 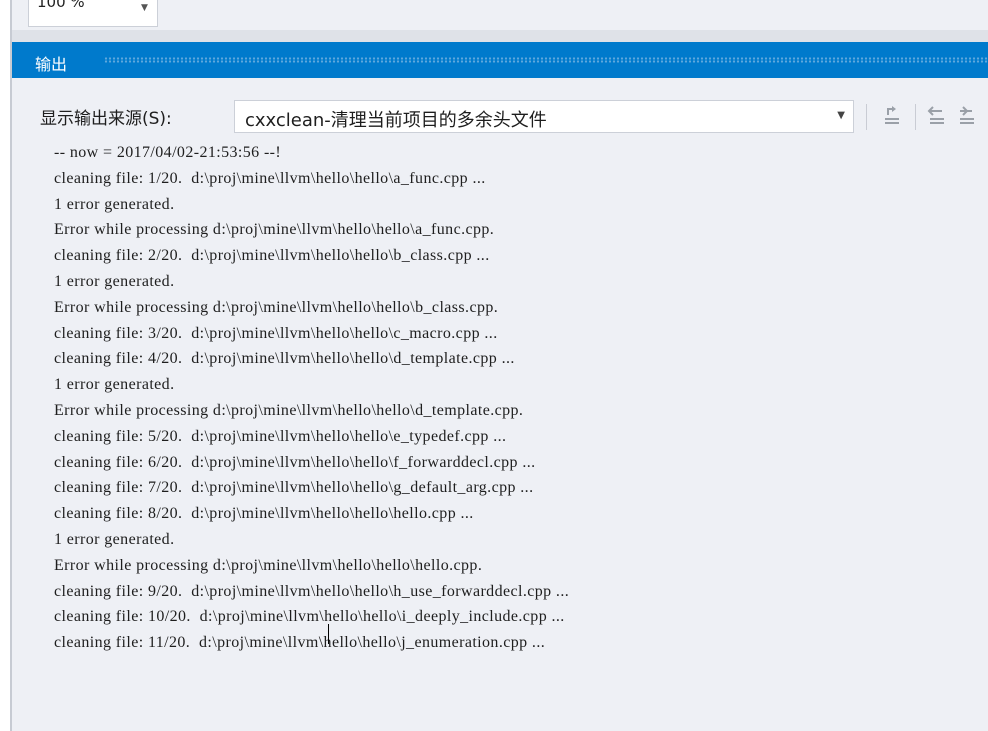 What do you see at coordinates (168, 152) in the screenshot?
I see `output-line: -- now = 2017/04/02-21:53:56 --!` at bounding box center [168, 152].